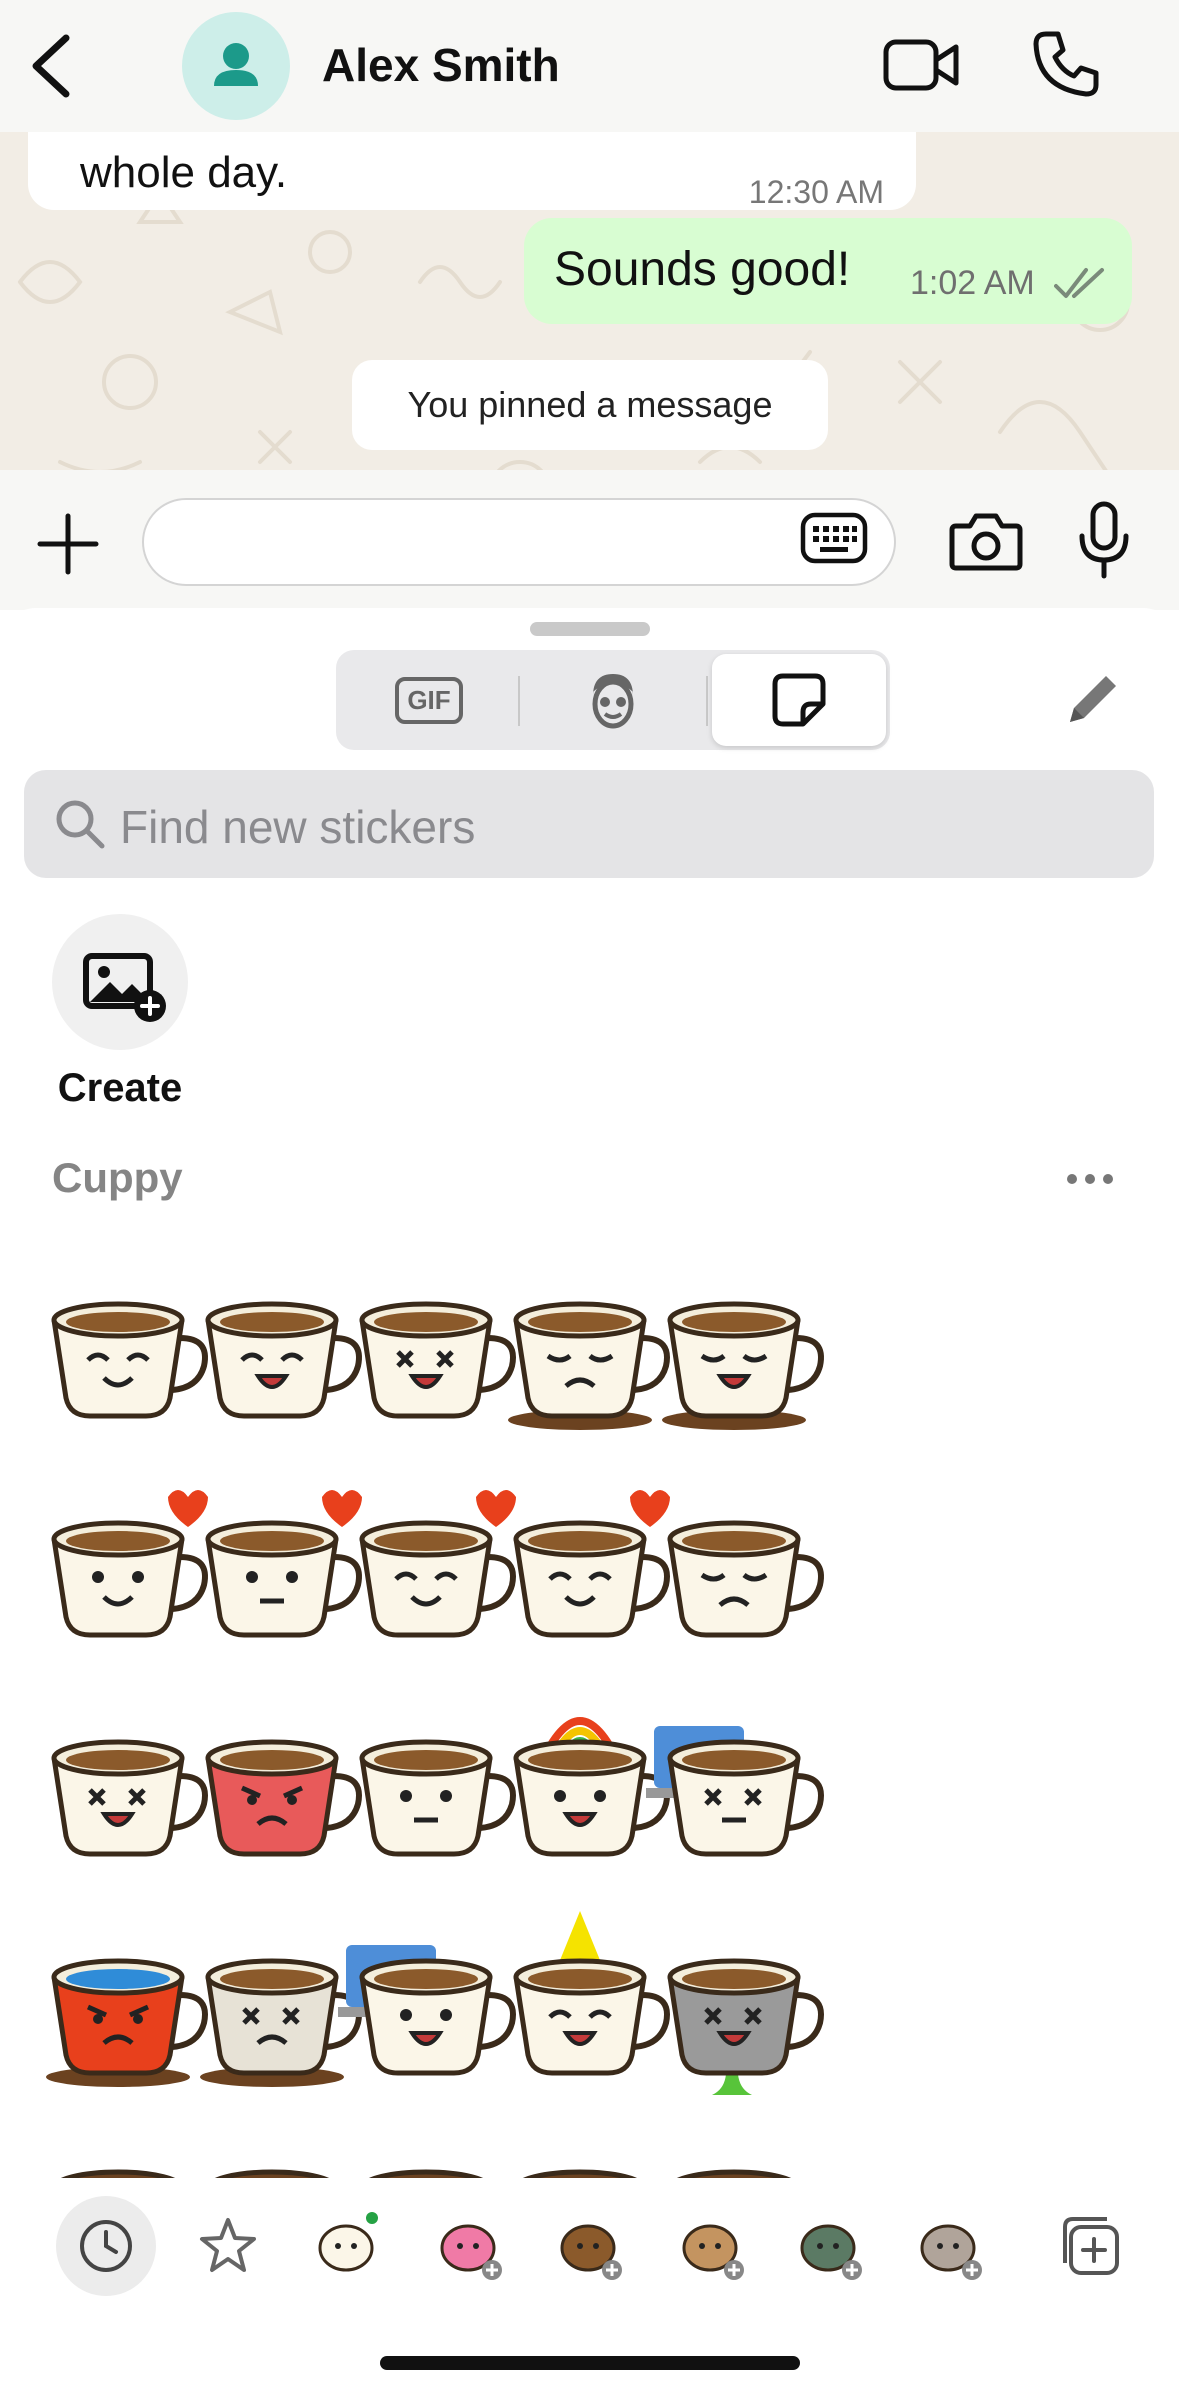  I want to click on camera-icon, so click(986, 542).